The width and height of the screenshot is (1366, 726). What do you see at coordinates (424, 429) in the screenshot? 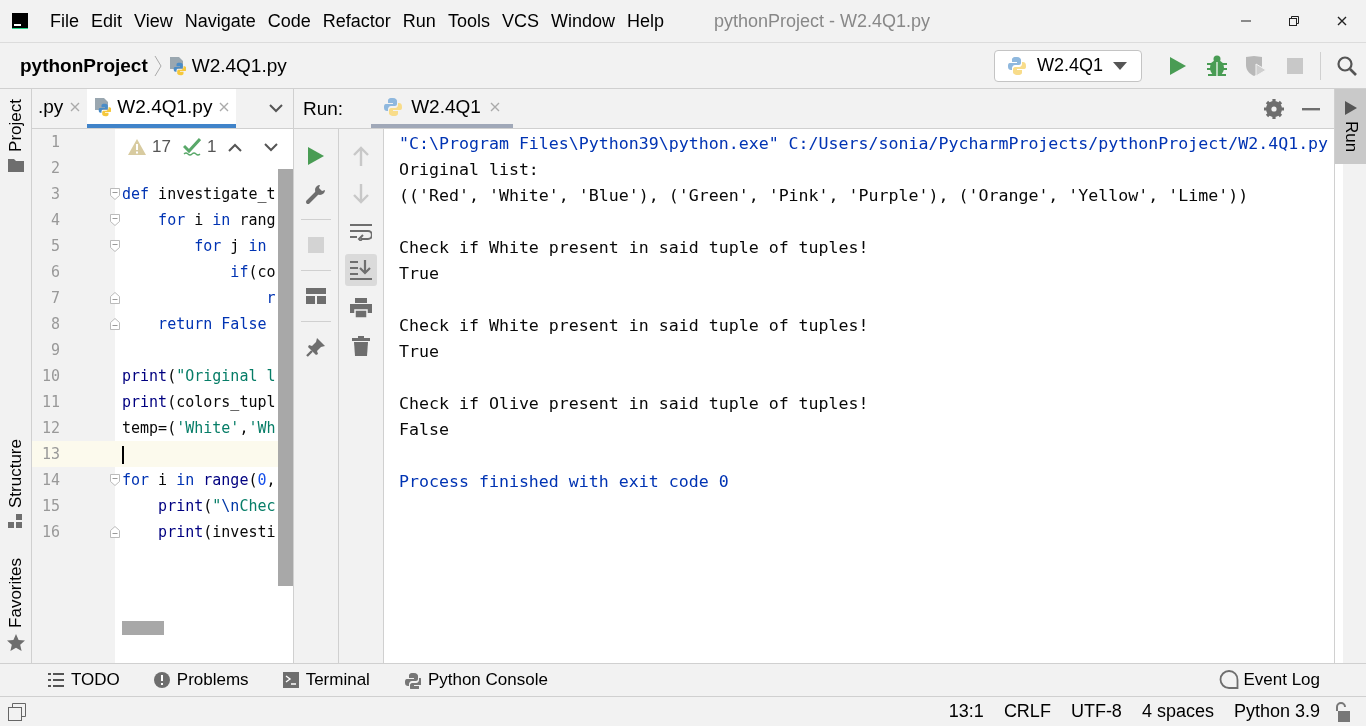
I see `console-line: False` at bounding box center [424, 429].